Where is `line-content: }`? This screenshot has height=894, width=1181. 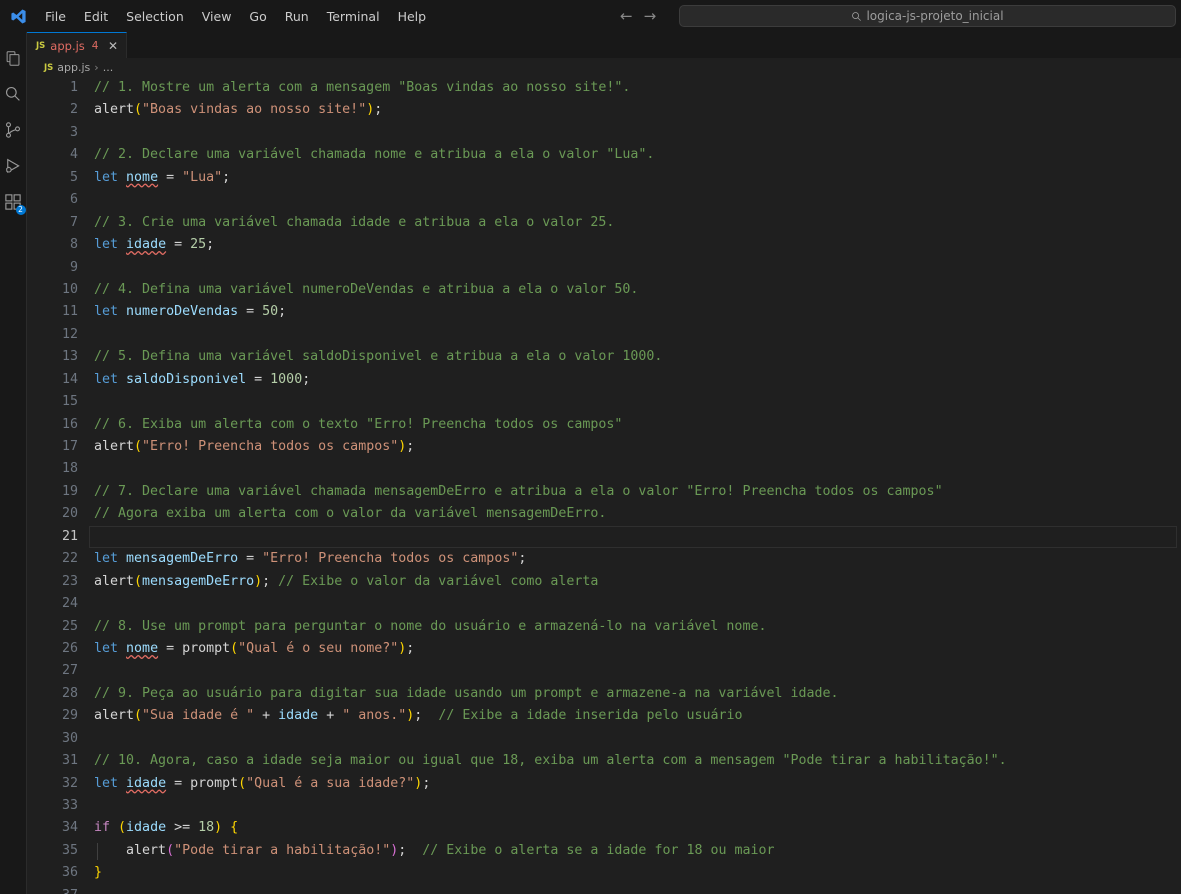
line-content: } is located at coordinates (98, 873).